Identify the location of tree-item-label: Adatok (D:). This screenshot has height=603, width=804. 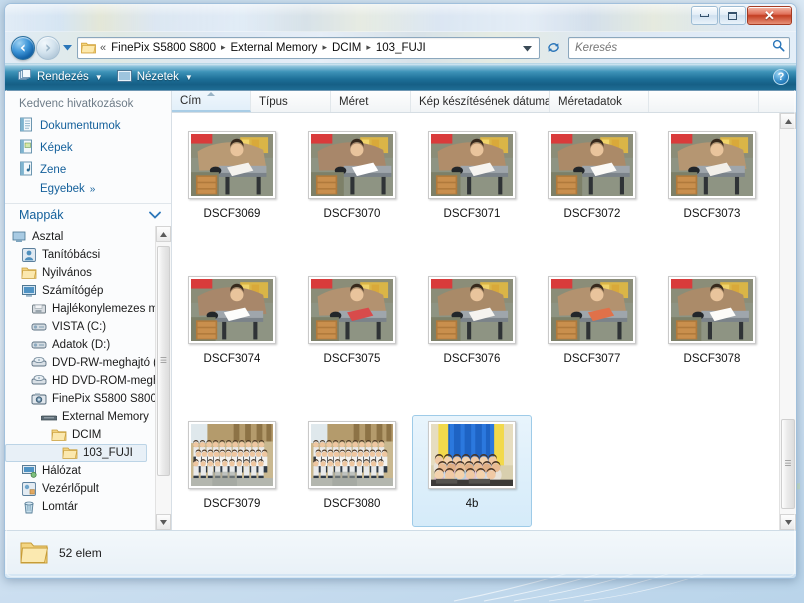
(81, 345).